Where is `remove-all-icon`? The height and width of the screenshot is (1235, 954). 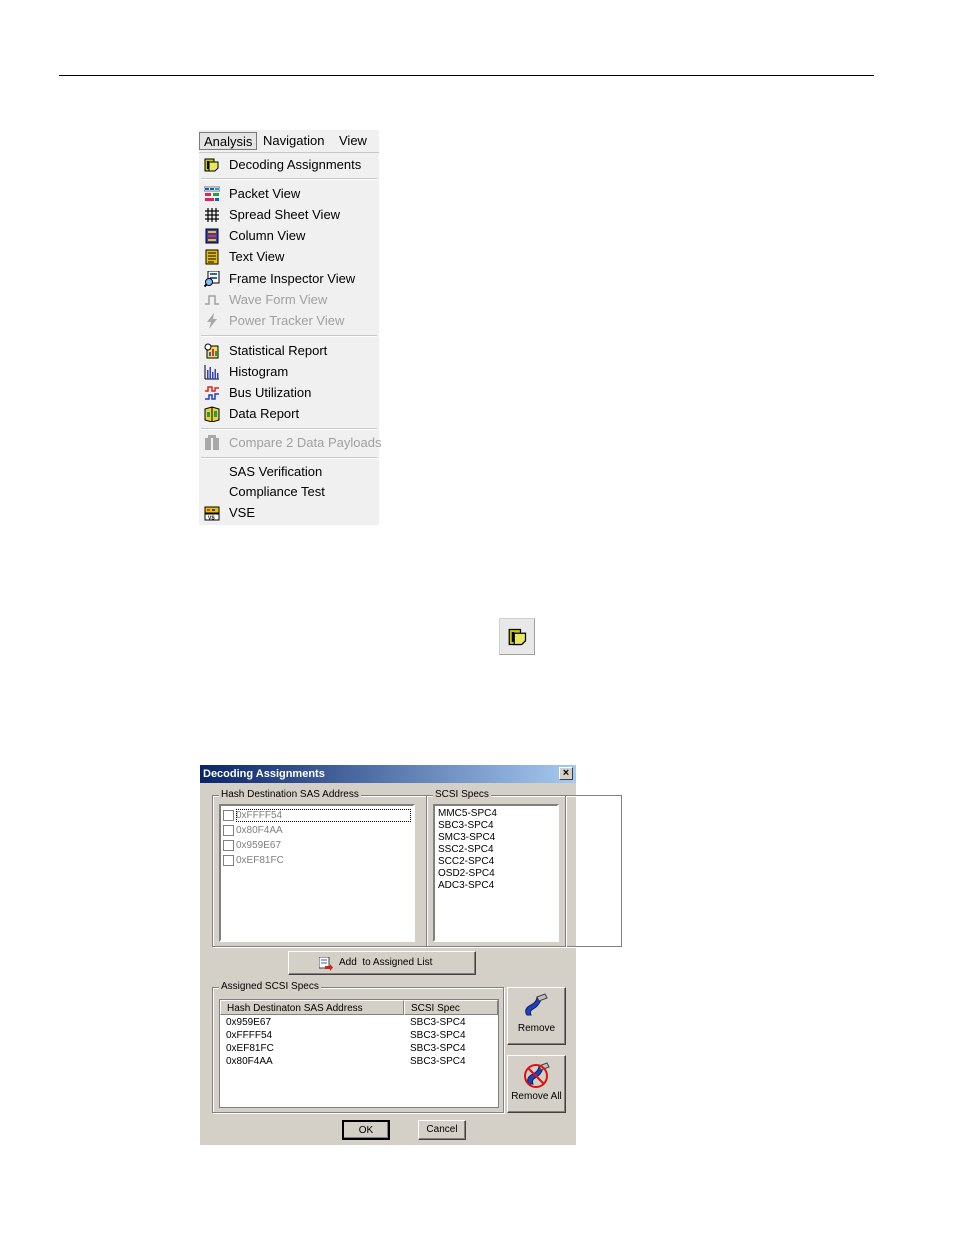 remove-all-icon is located at coordinates (537, 1075).